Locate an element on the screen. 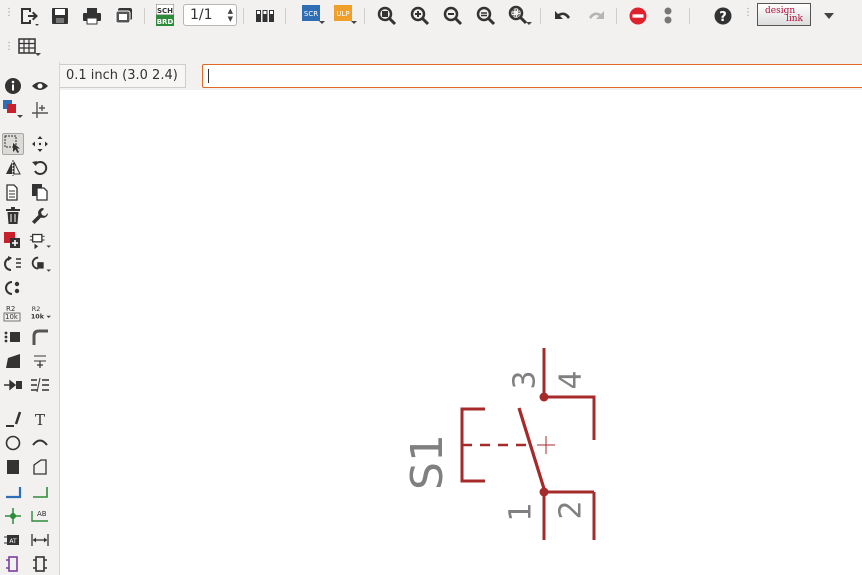  coordinate-display: 0.1 inch (3.0 2.4) is located at coordinates (122, 76).